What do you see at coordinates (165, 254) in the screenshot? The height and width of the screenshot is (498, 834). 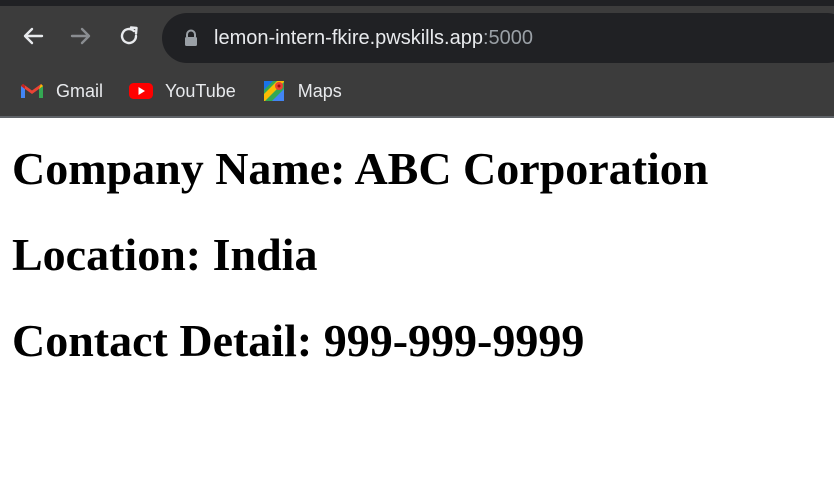 I see `location-heading: Location: India` at bounding box center [165, 254].